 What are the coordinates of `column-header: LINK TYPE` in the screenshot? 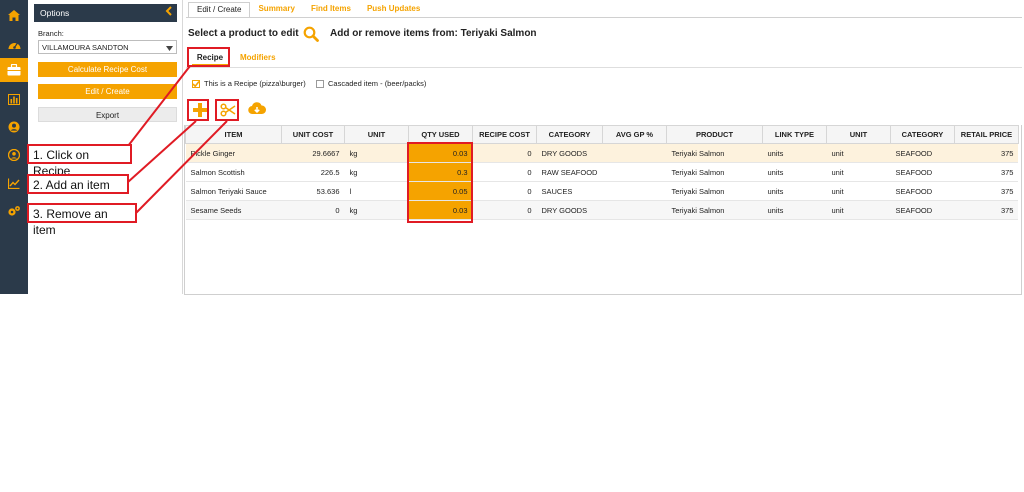 It's located at (794, 134).